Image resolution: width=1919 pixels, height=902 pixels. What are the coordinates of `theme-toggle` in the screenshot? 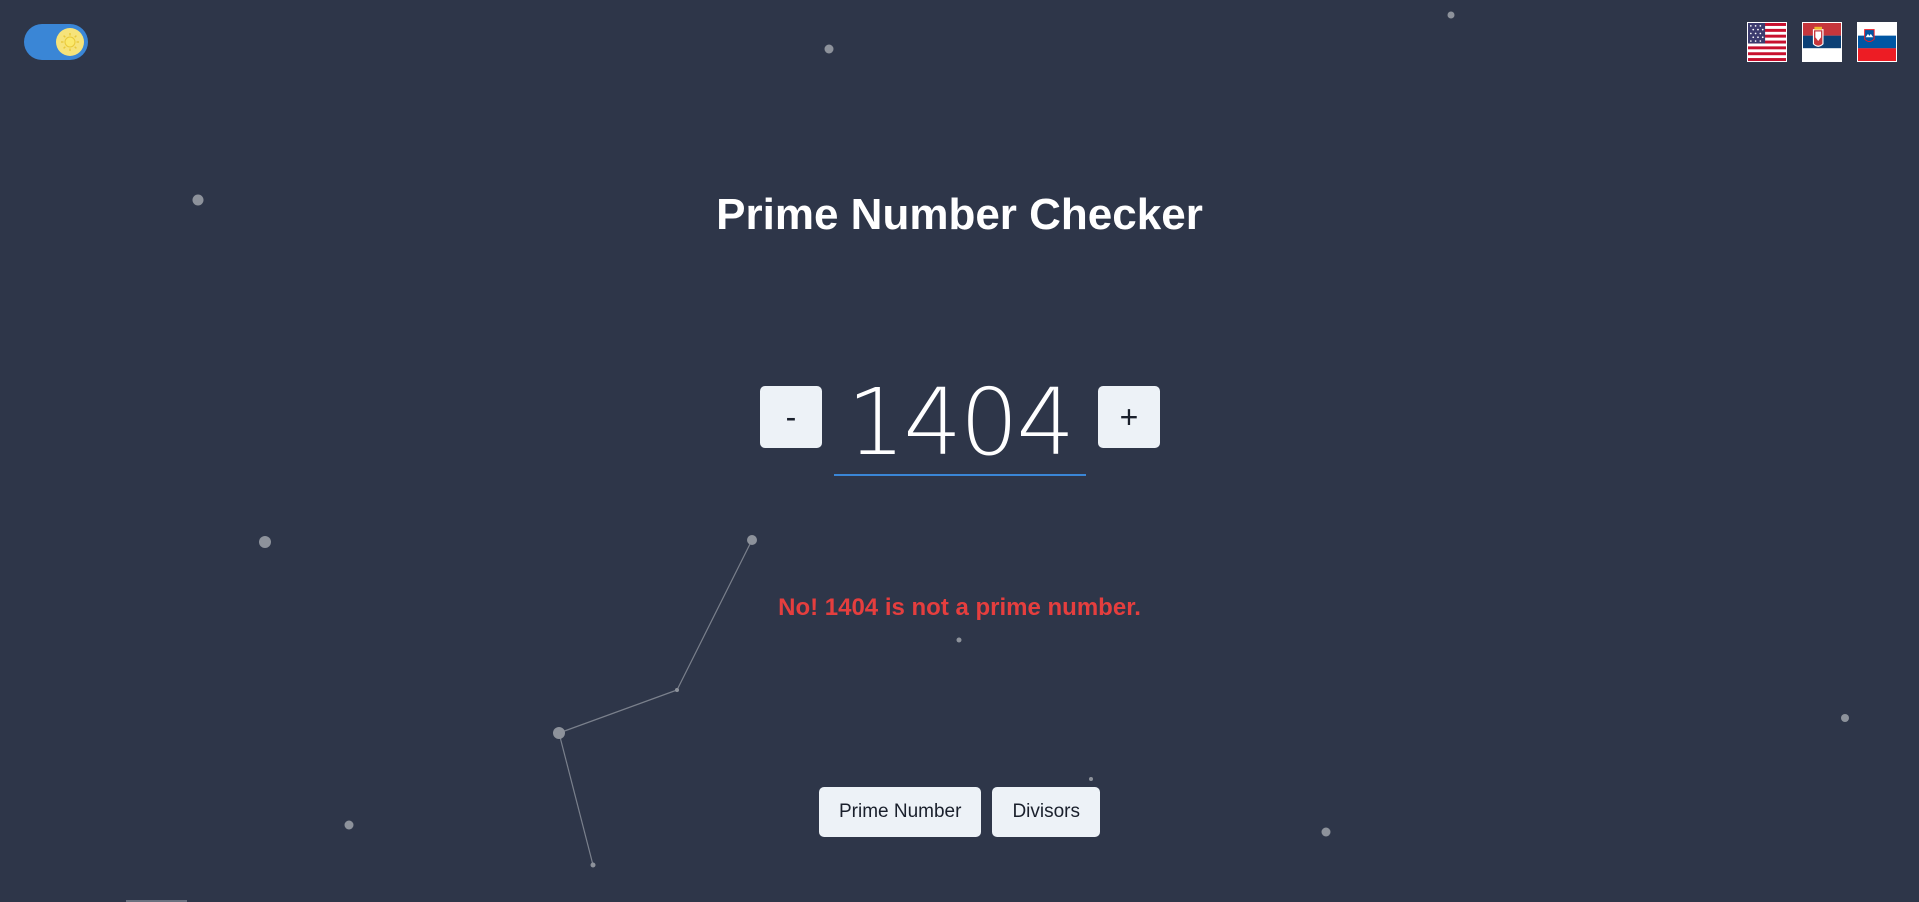 It's located at (56, 42).